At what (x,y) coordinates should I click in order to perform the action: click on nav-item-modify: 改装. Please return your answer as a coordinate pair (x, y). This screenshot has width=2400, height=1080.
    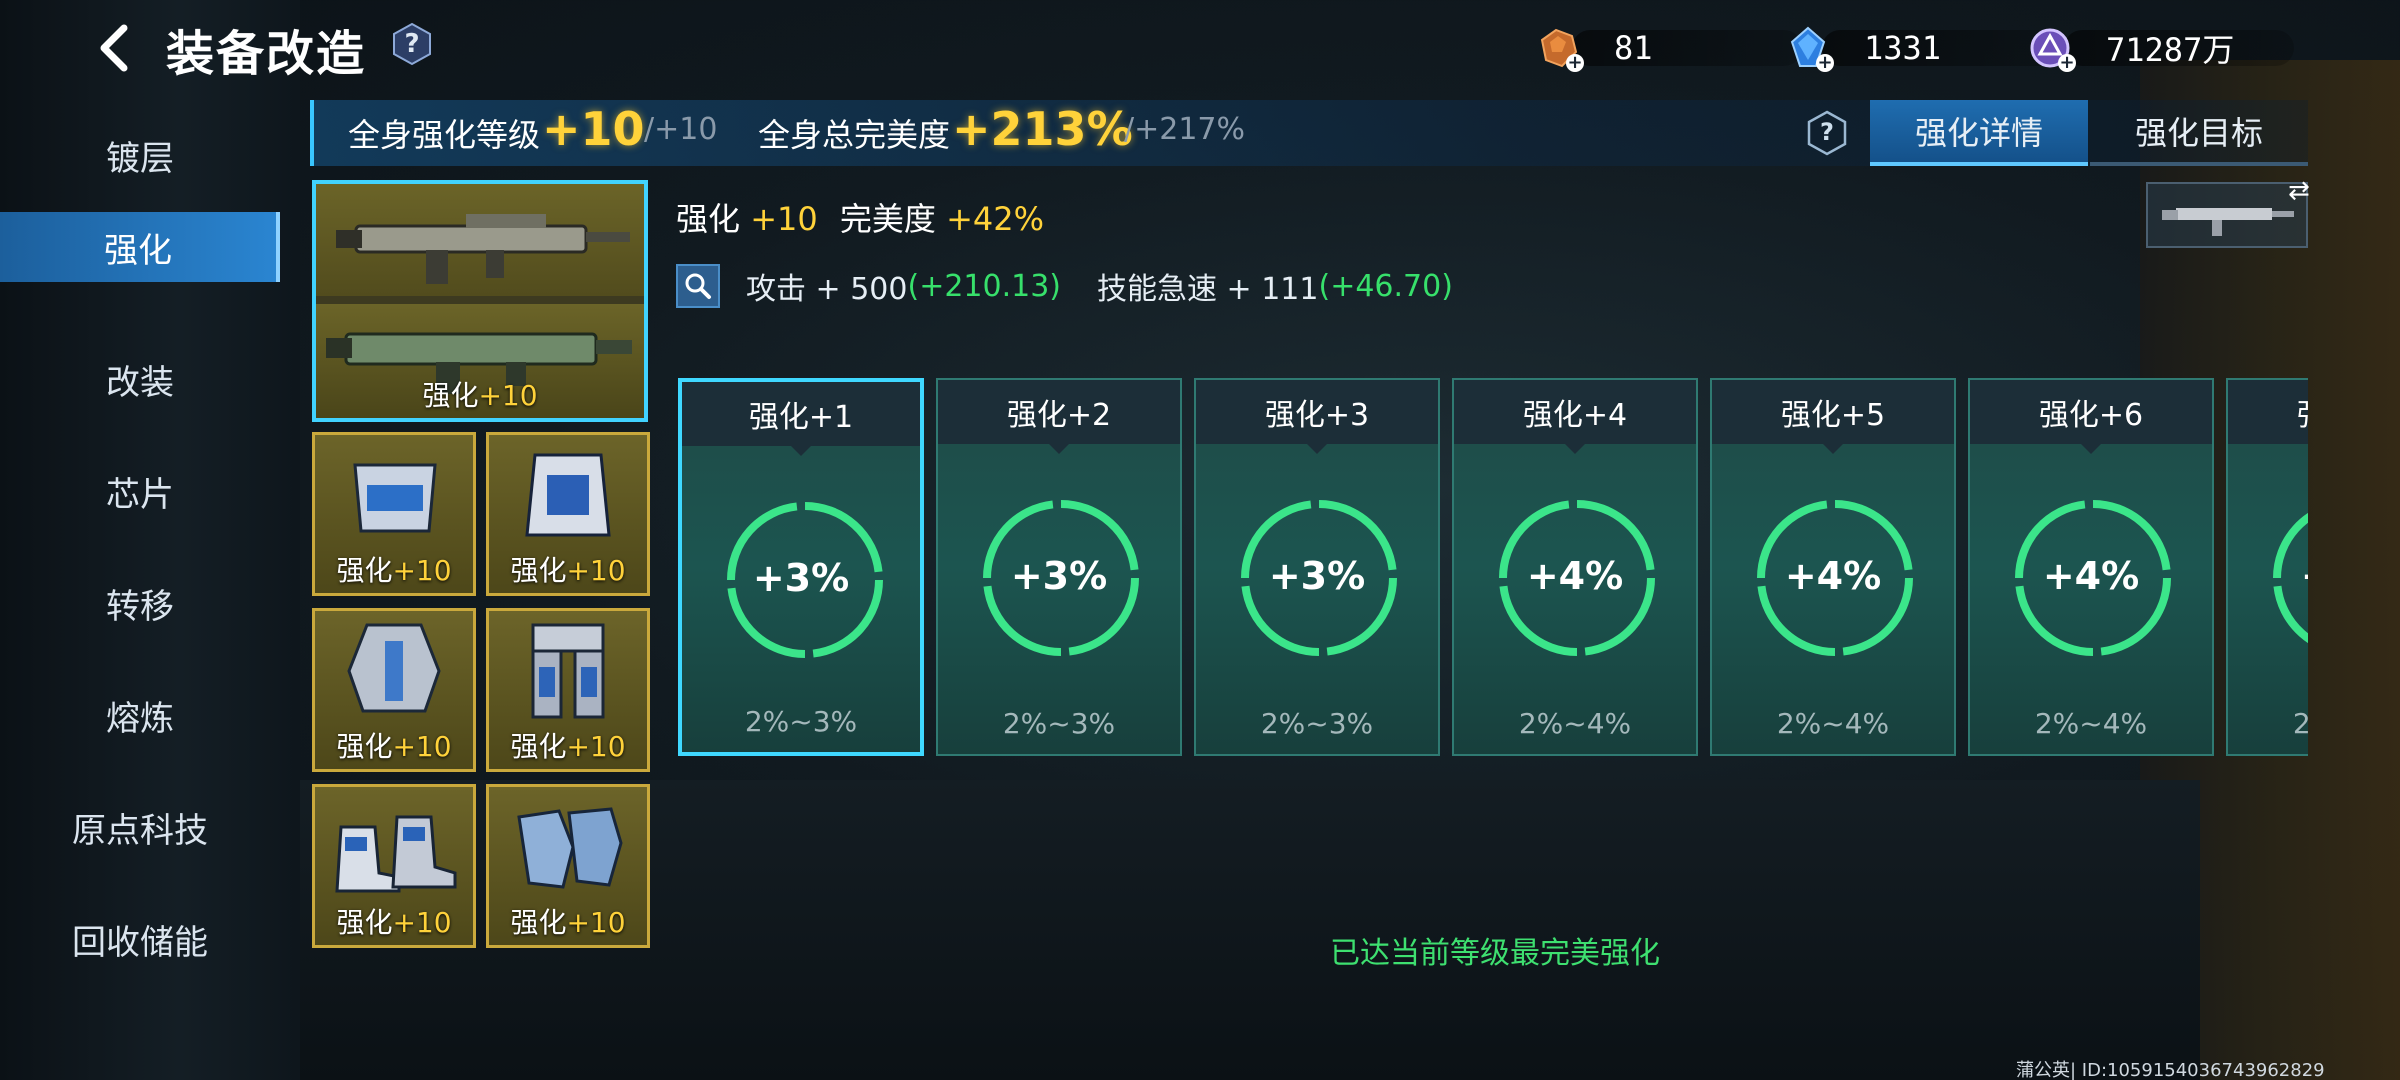
    Looking at the image, I should click on (140, 379).